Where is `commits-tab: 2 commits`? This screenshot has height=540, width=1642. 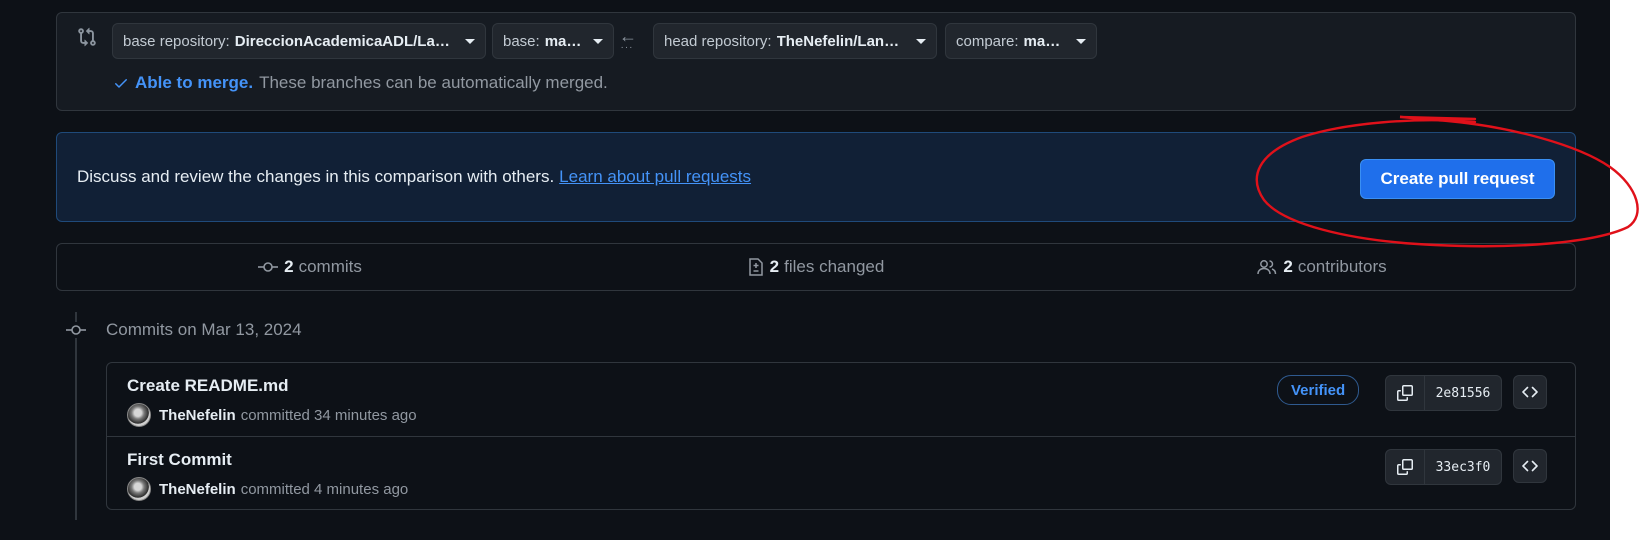 commits-tab: 2 commits is located at coordinates (310, 267).